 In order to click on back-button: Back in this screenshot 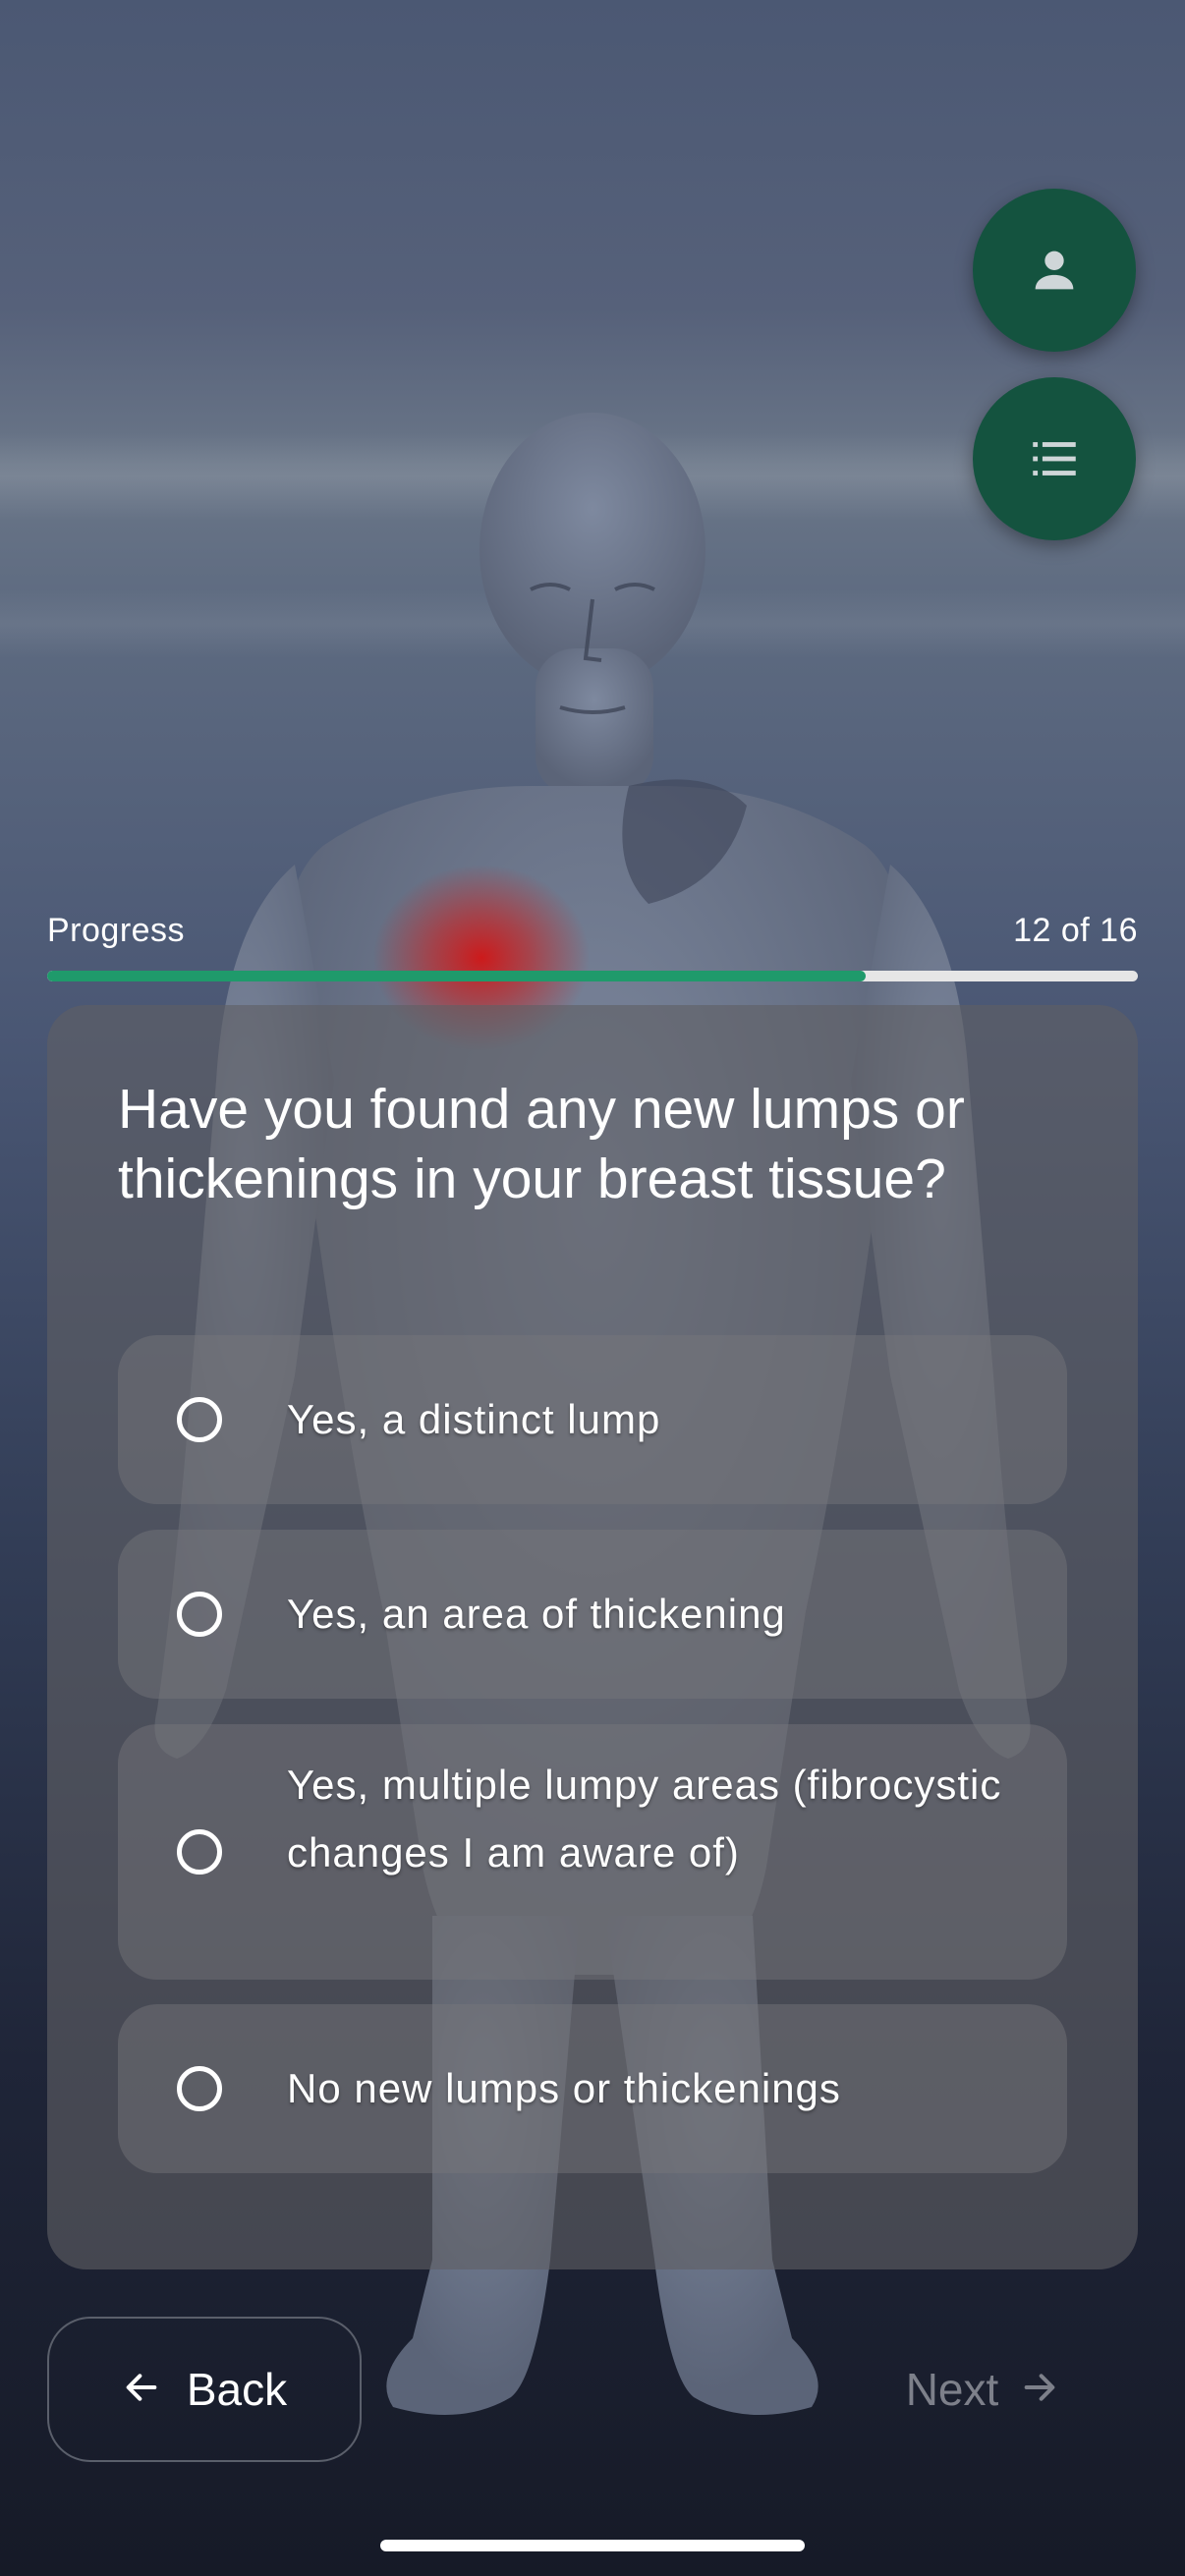, I will do `click(205, 2389)`.